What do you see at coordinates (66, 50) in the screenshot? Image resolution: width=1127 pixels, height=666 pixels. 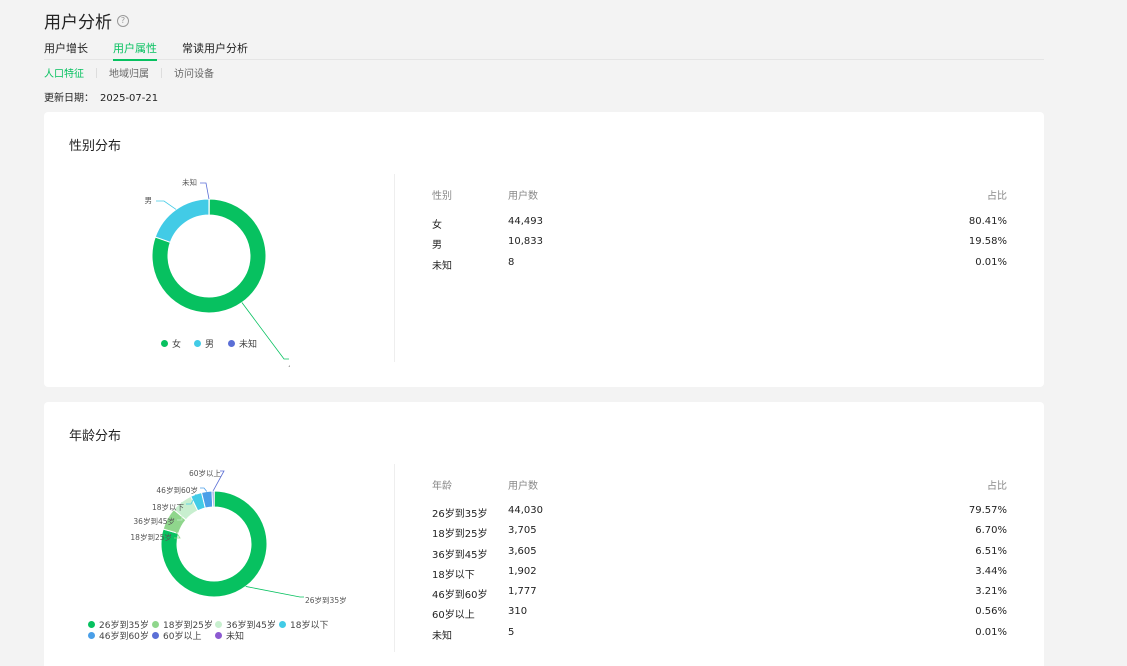 I see `tab-user-growth: 用户增长` at bounding box center [66, 50].